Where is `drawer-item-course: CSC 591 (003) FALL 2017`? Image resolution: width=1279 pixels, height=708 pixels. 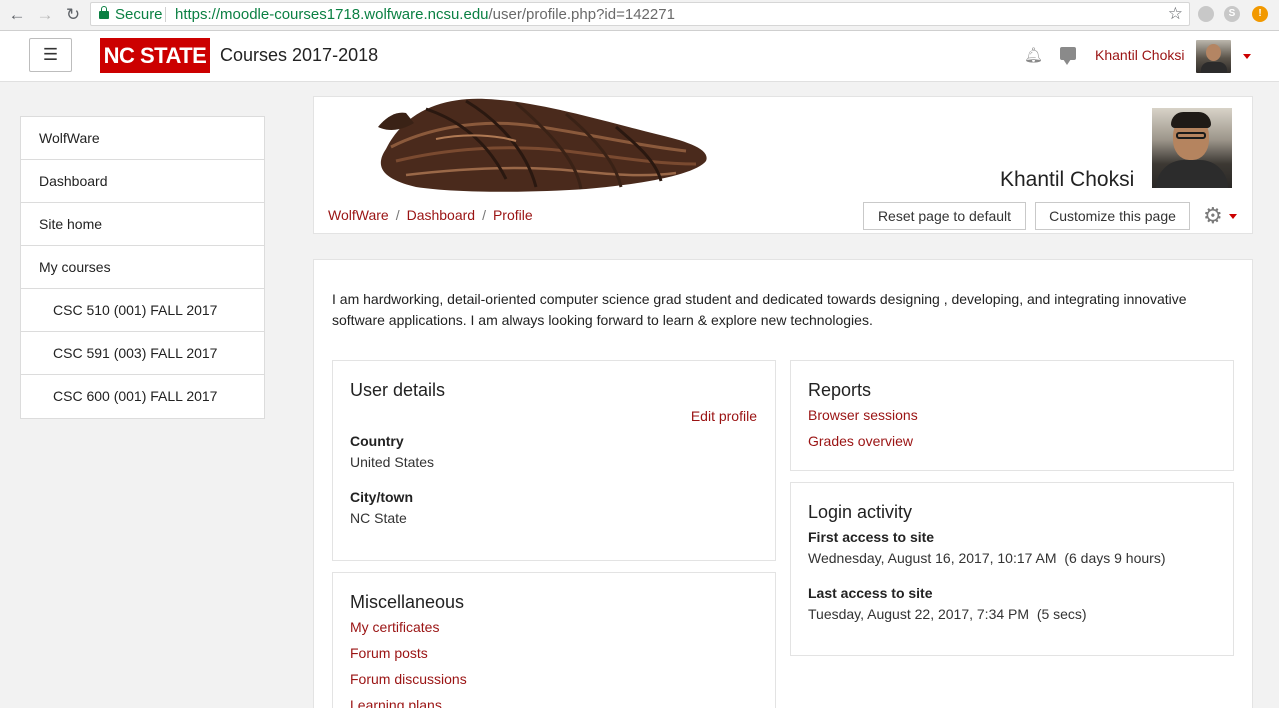
drawer-item-course: CSC 591 (003) FALL 2017 is located at coordinates (142, 353).